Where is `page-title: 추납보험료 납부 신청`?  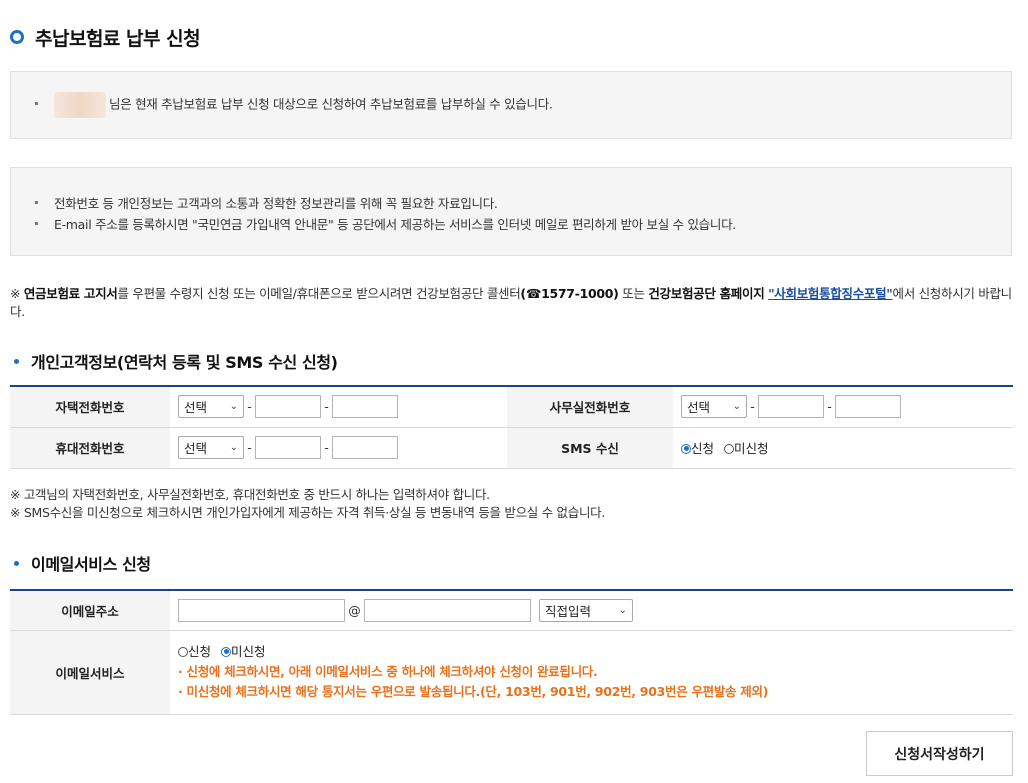
page-title: 추납보험료 납부 신청 is located at coordinates (105, 37).